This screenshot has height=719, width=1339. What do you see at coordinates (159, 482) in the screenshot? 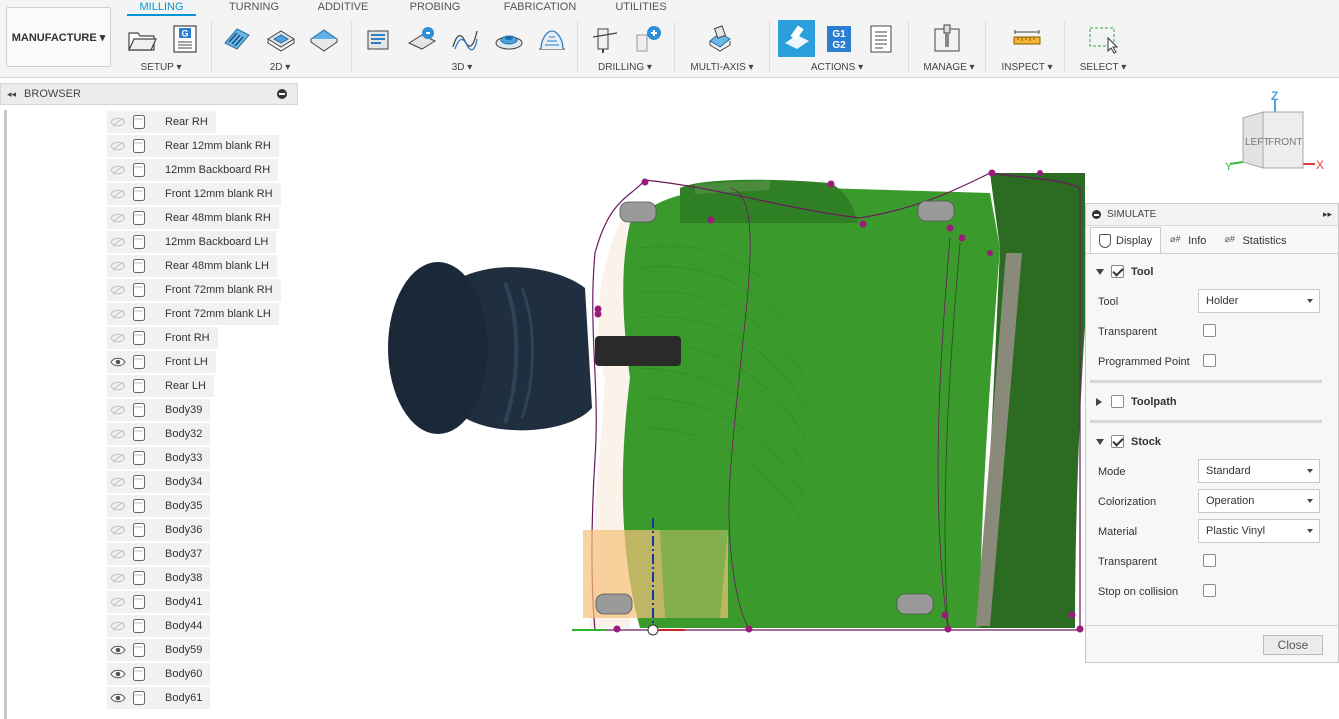
I see `browser-item: Body34` at bounding box center [159, 482].